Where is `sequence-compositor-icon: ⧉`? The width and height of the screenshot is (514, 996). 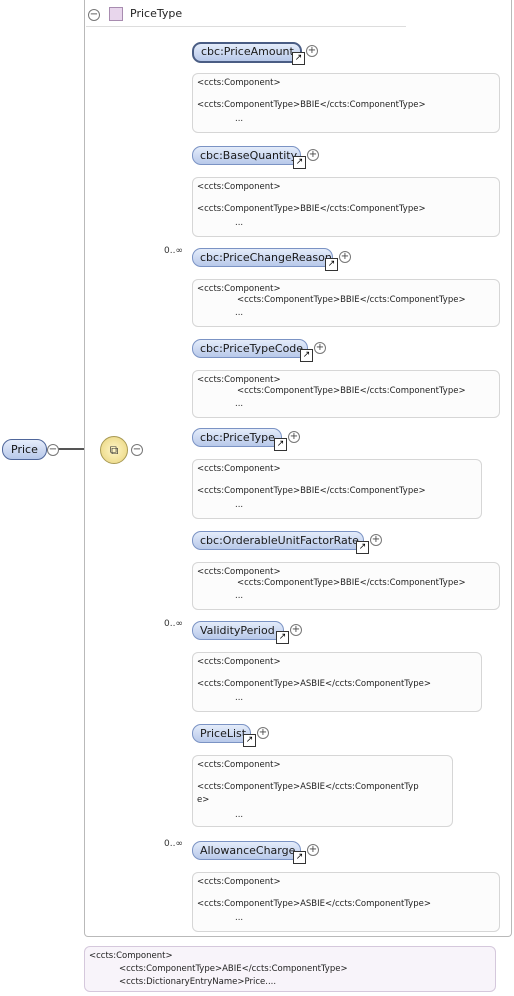 sequence-compositor-icon: ⧉ is located at coordinates (114, 450).